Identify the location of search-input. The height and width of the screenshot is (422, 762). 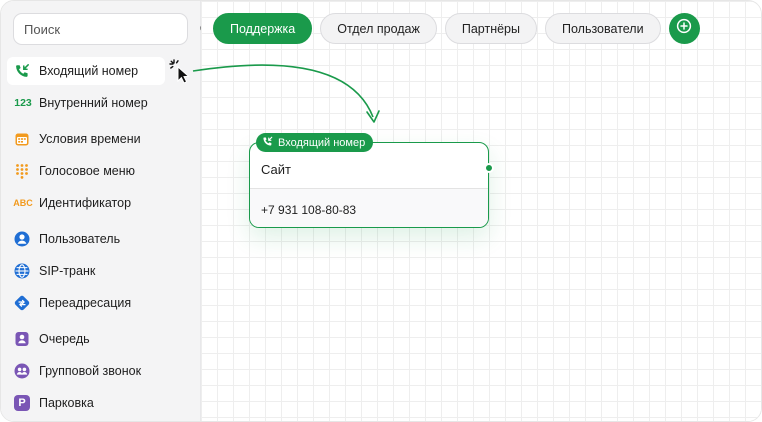
(112, 29).